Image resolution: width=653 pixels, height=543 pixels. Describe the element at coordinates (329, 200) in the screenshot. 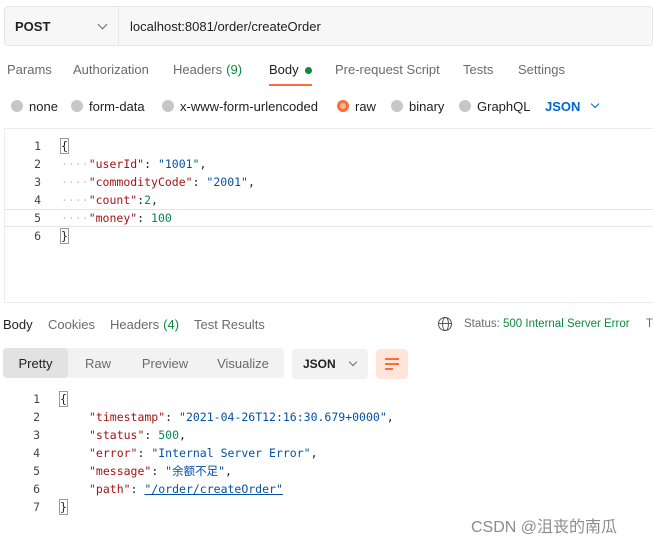

I see `code-line: 4 ····"count":2,` at that location.